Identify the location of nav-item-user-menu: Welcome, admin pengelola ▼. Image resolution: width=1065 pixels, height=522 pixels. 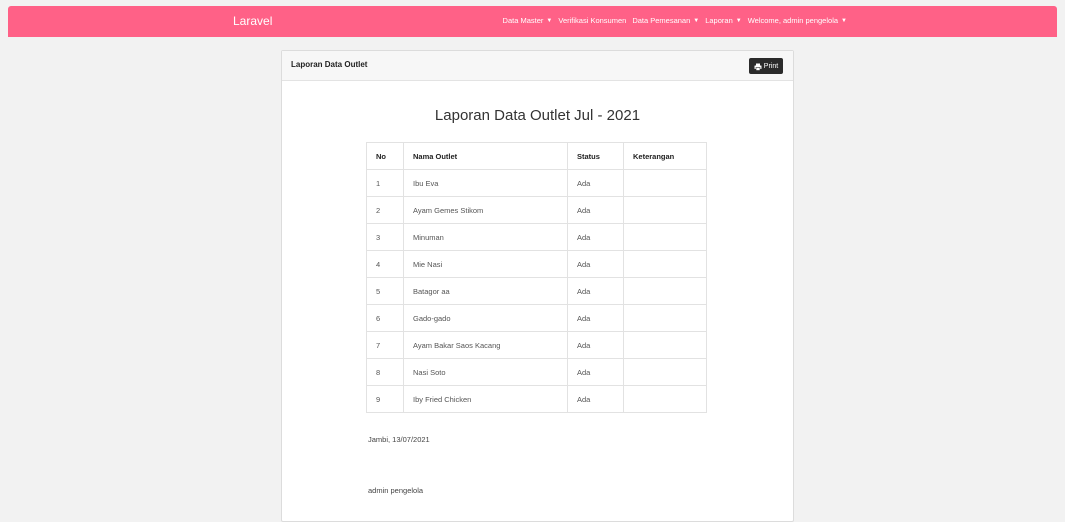
(797, 20).